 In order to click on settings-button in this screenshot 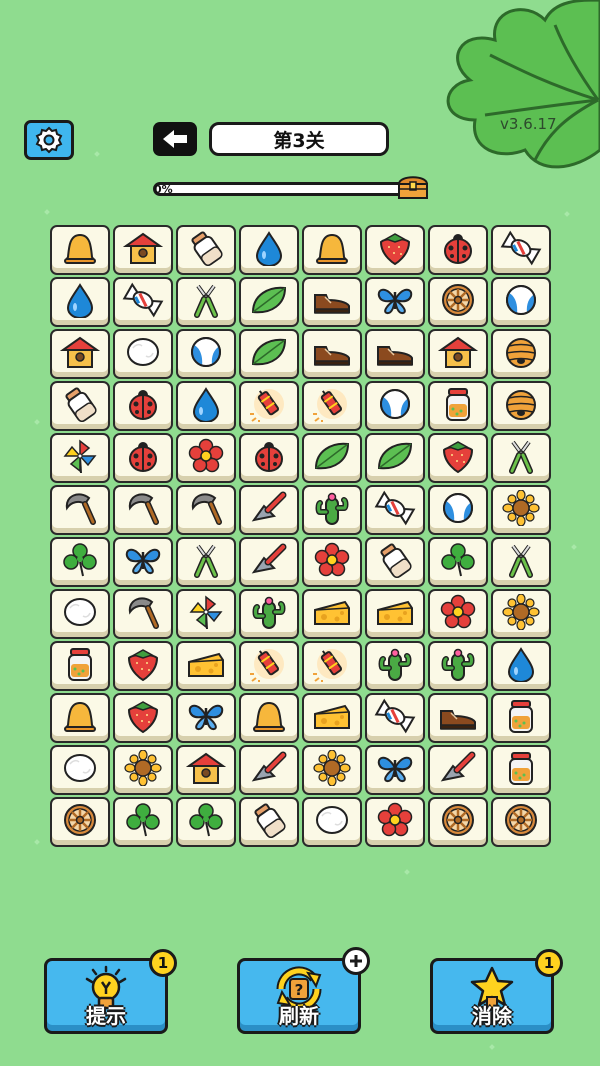, I will do `click(49, 140)`.